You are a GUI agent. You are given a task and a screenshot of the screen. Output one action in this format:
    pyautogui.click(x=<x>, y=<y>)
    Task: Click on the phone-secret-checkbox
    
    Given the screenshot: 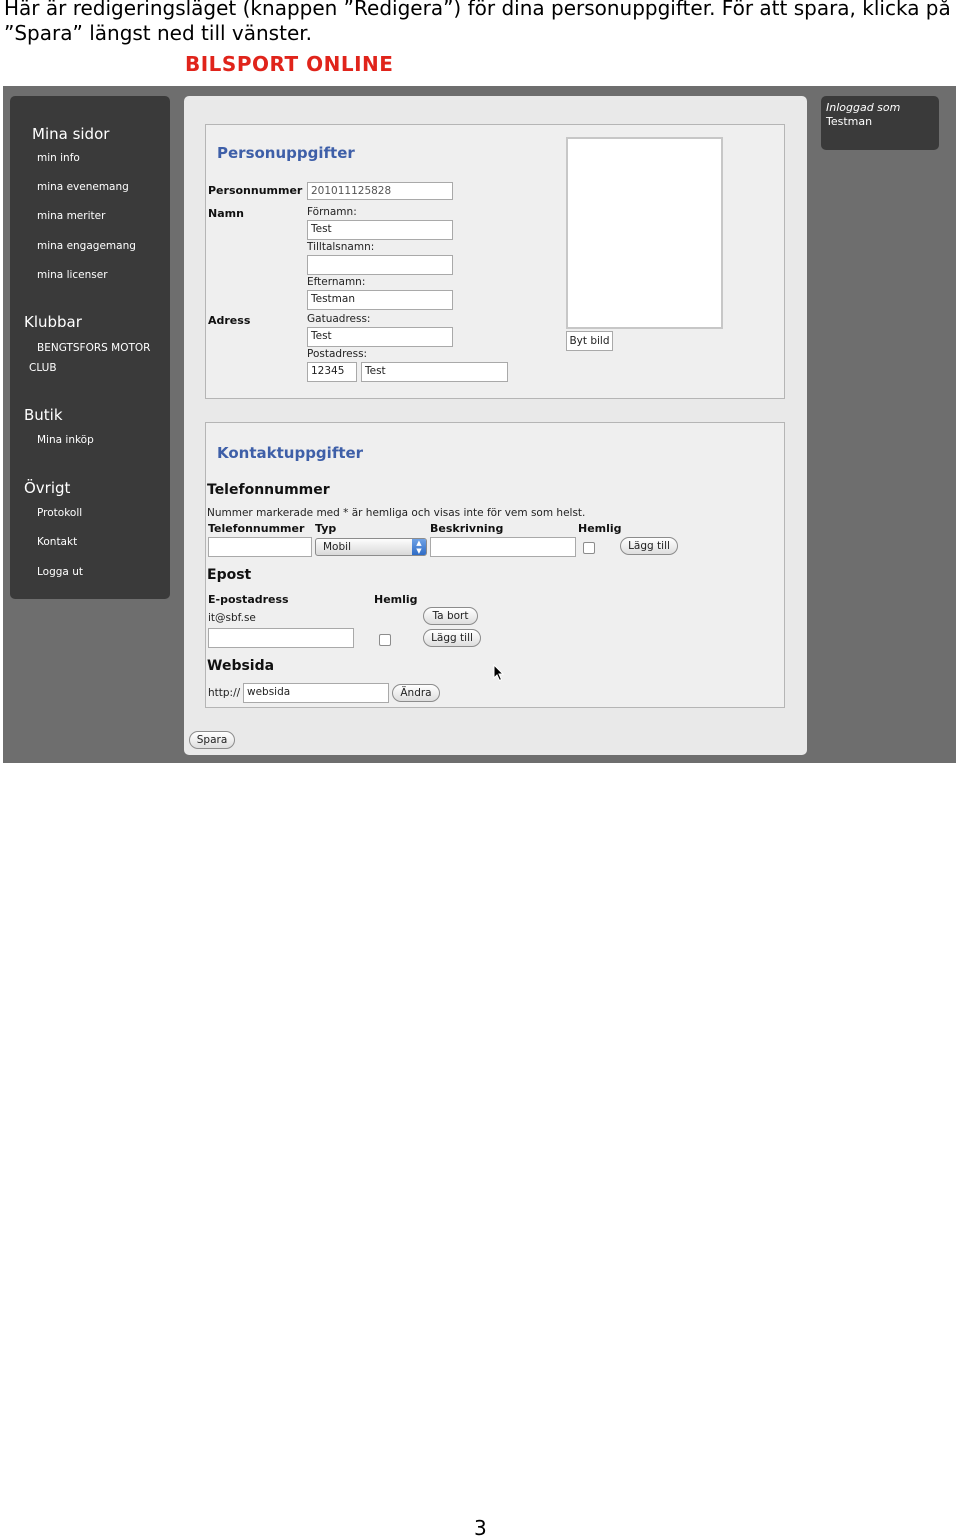 What is the action you would take?
    pyautogui.click(x=589, y=548)
    